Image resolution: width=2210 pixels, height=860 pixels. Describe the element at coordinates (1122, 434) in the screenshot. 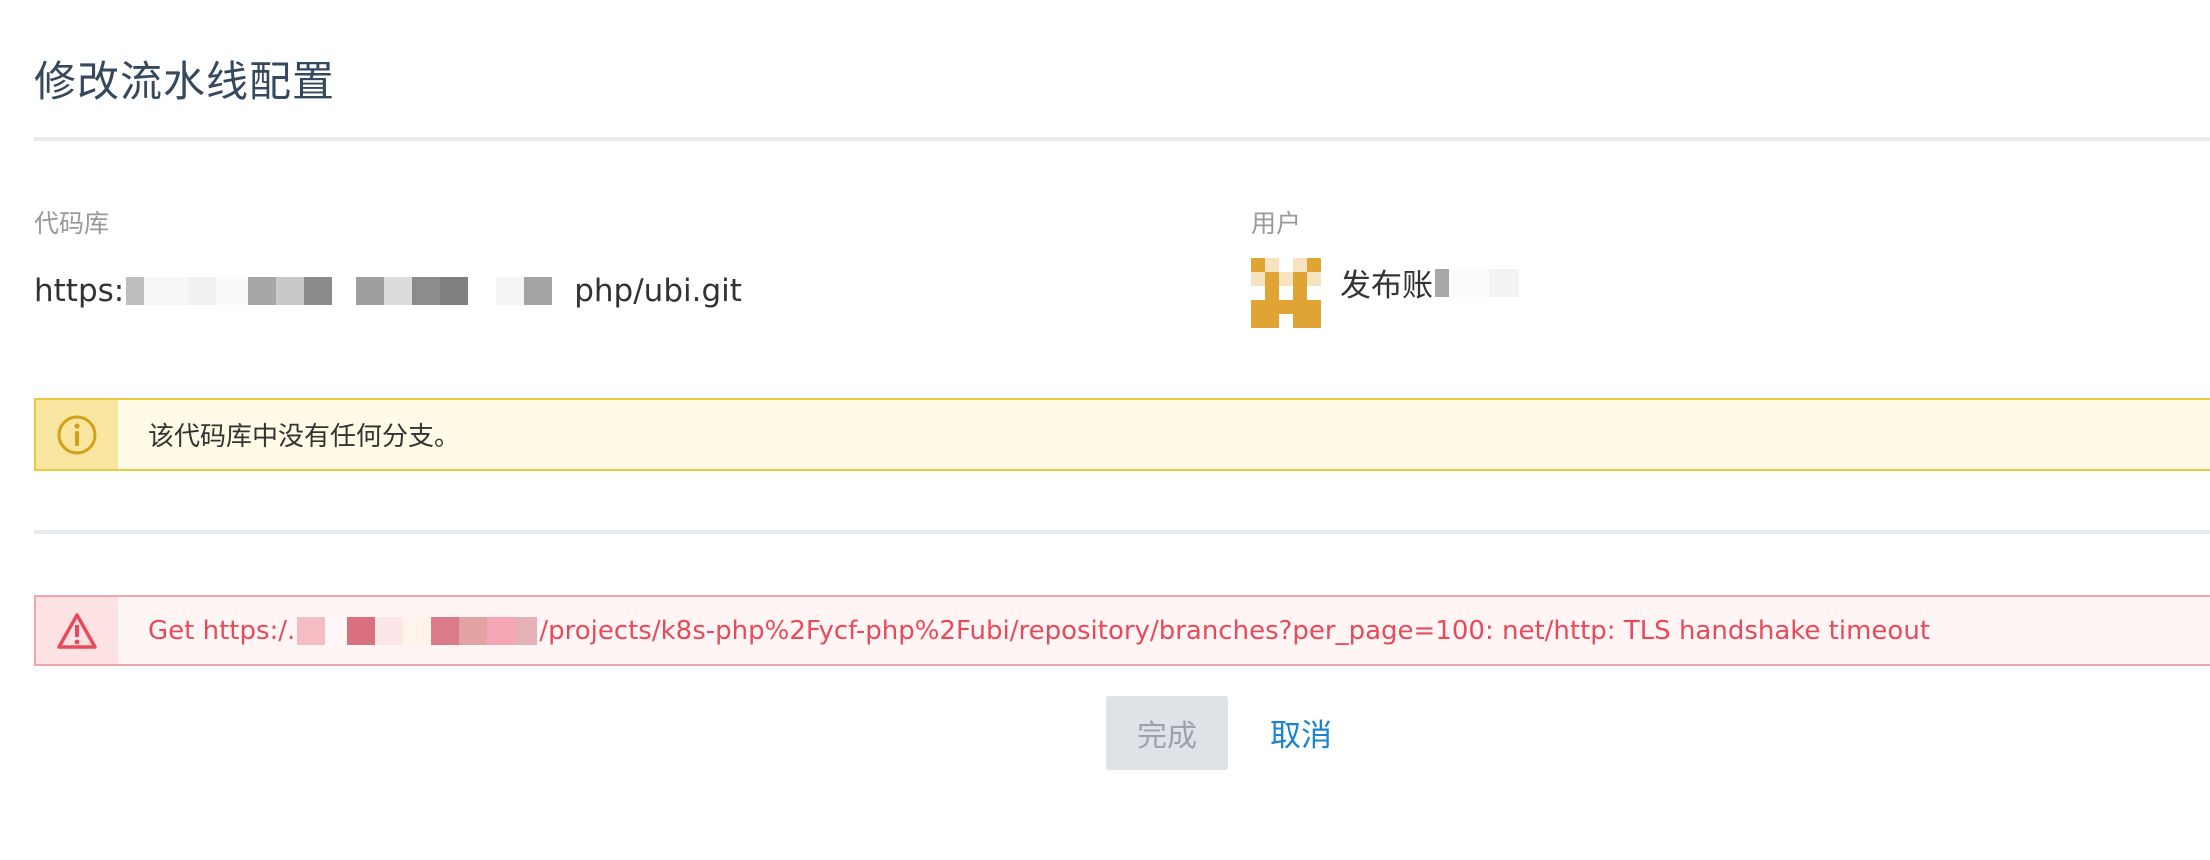

I see `warning-alert: 该代码库中没有任何分支。` at that location.